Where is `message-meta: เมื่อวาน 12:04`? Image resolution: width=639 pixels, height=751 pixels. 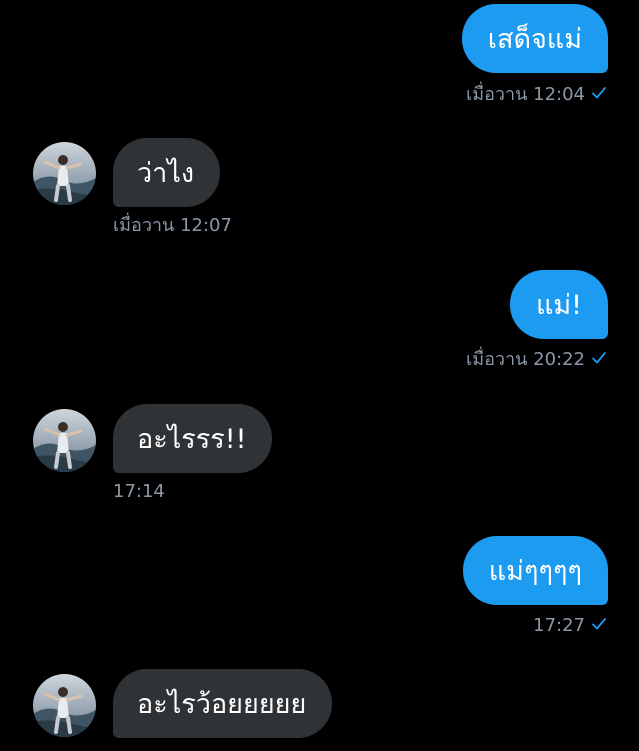
message-meta: เมื่อวาน 12:04 is located at coordinates (536, 95).